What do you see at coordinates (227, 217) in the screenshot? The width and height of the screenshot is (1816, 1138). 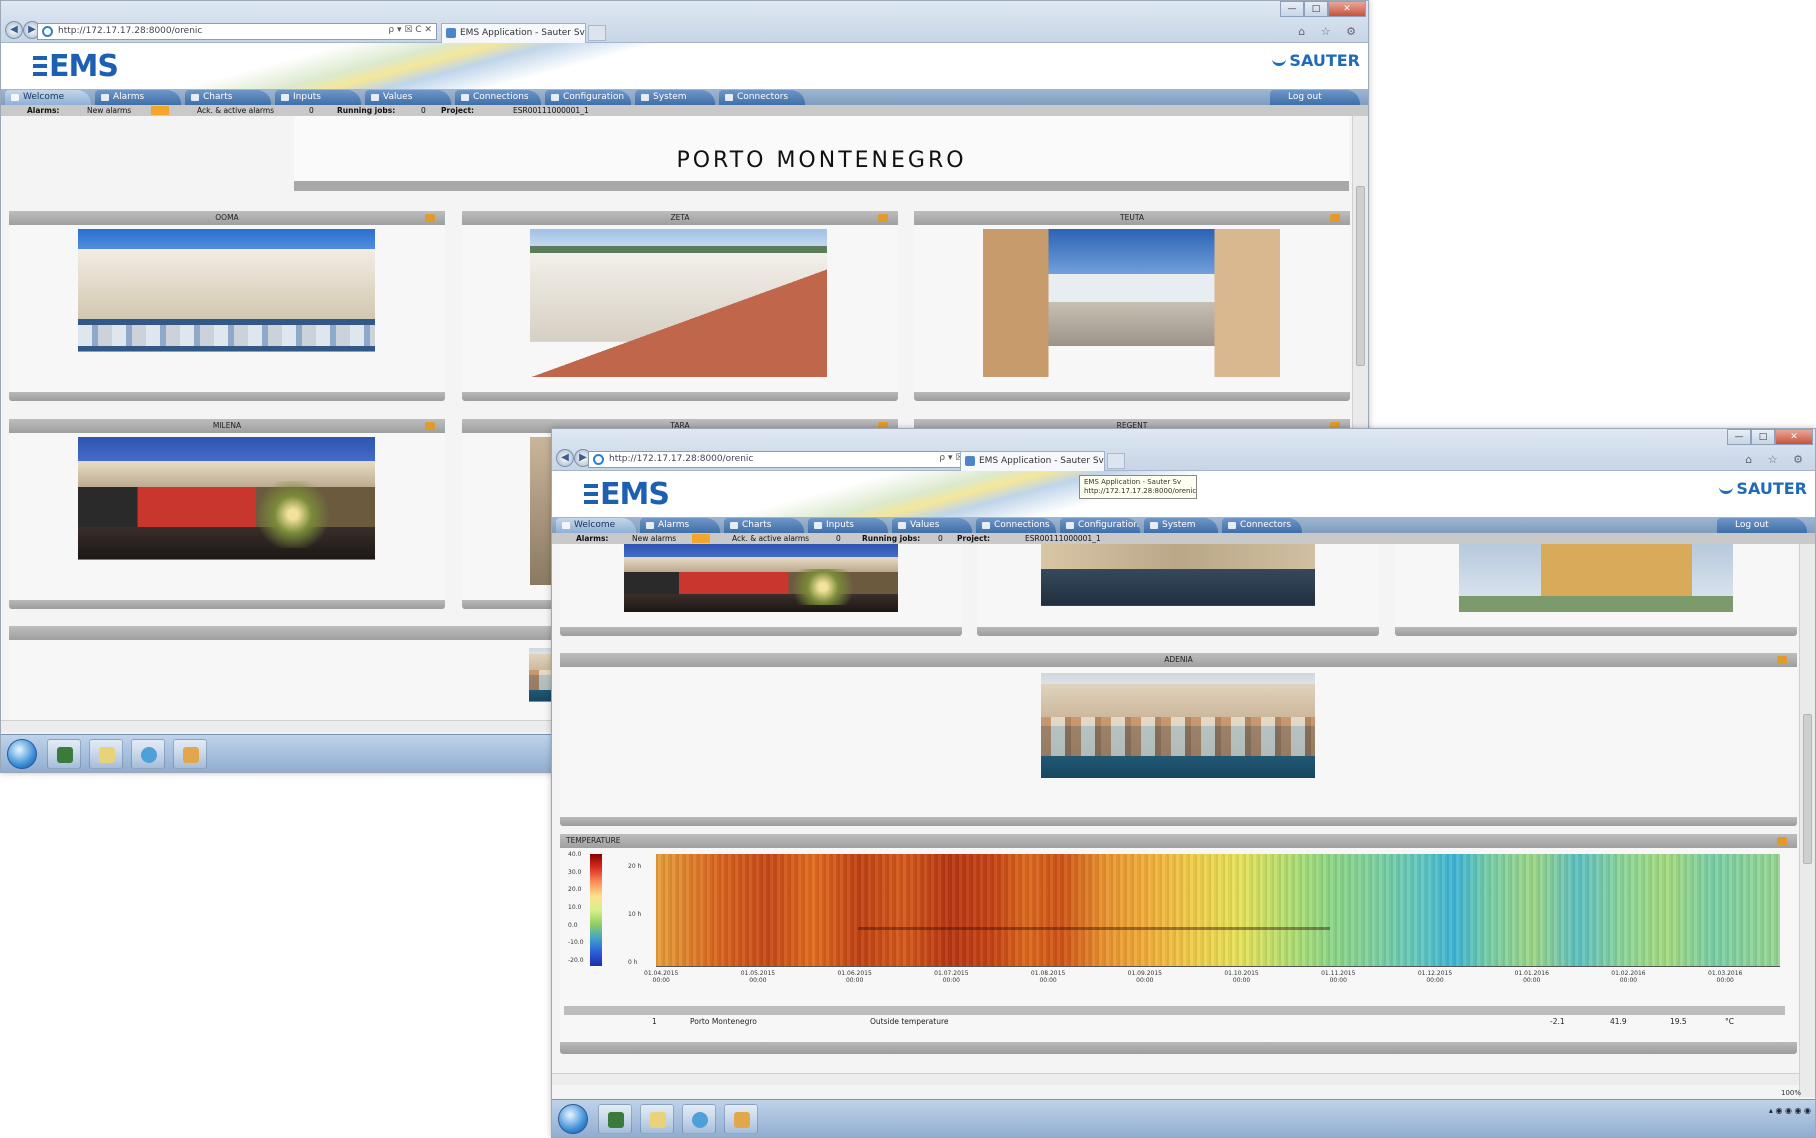 I see `panel-title: OOMA` at bounding box center [227, 217].